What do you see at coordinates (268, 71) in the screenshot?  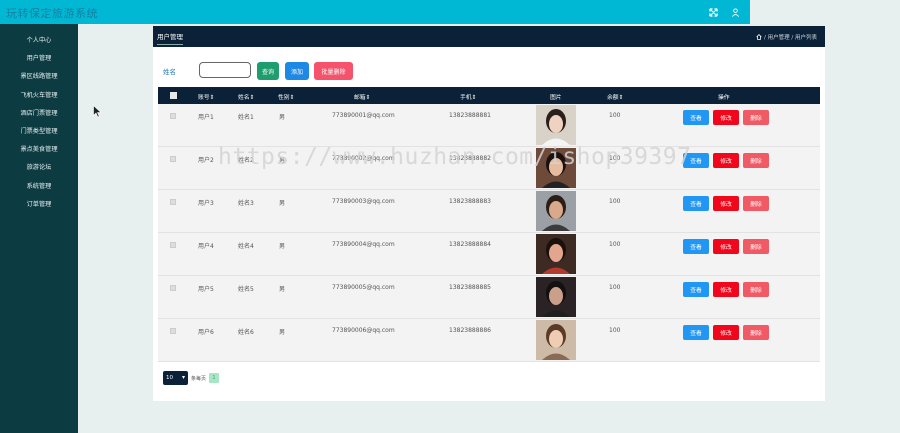 I see `search-button: 查询` at bounding box center [268, 71].